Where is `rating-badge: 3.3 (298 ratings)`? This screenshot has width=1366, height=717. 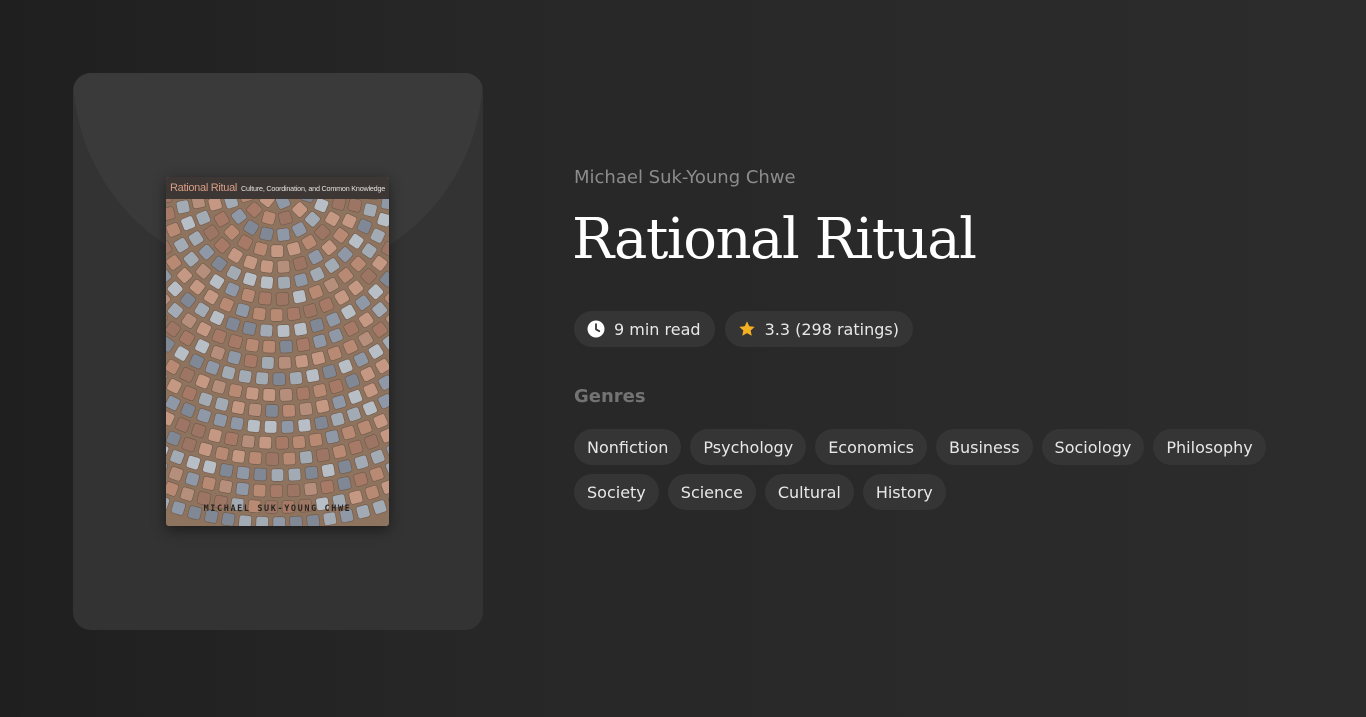 rating-badge: 3.3 (298 ratings) is located at coordinates (818, 329).